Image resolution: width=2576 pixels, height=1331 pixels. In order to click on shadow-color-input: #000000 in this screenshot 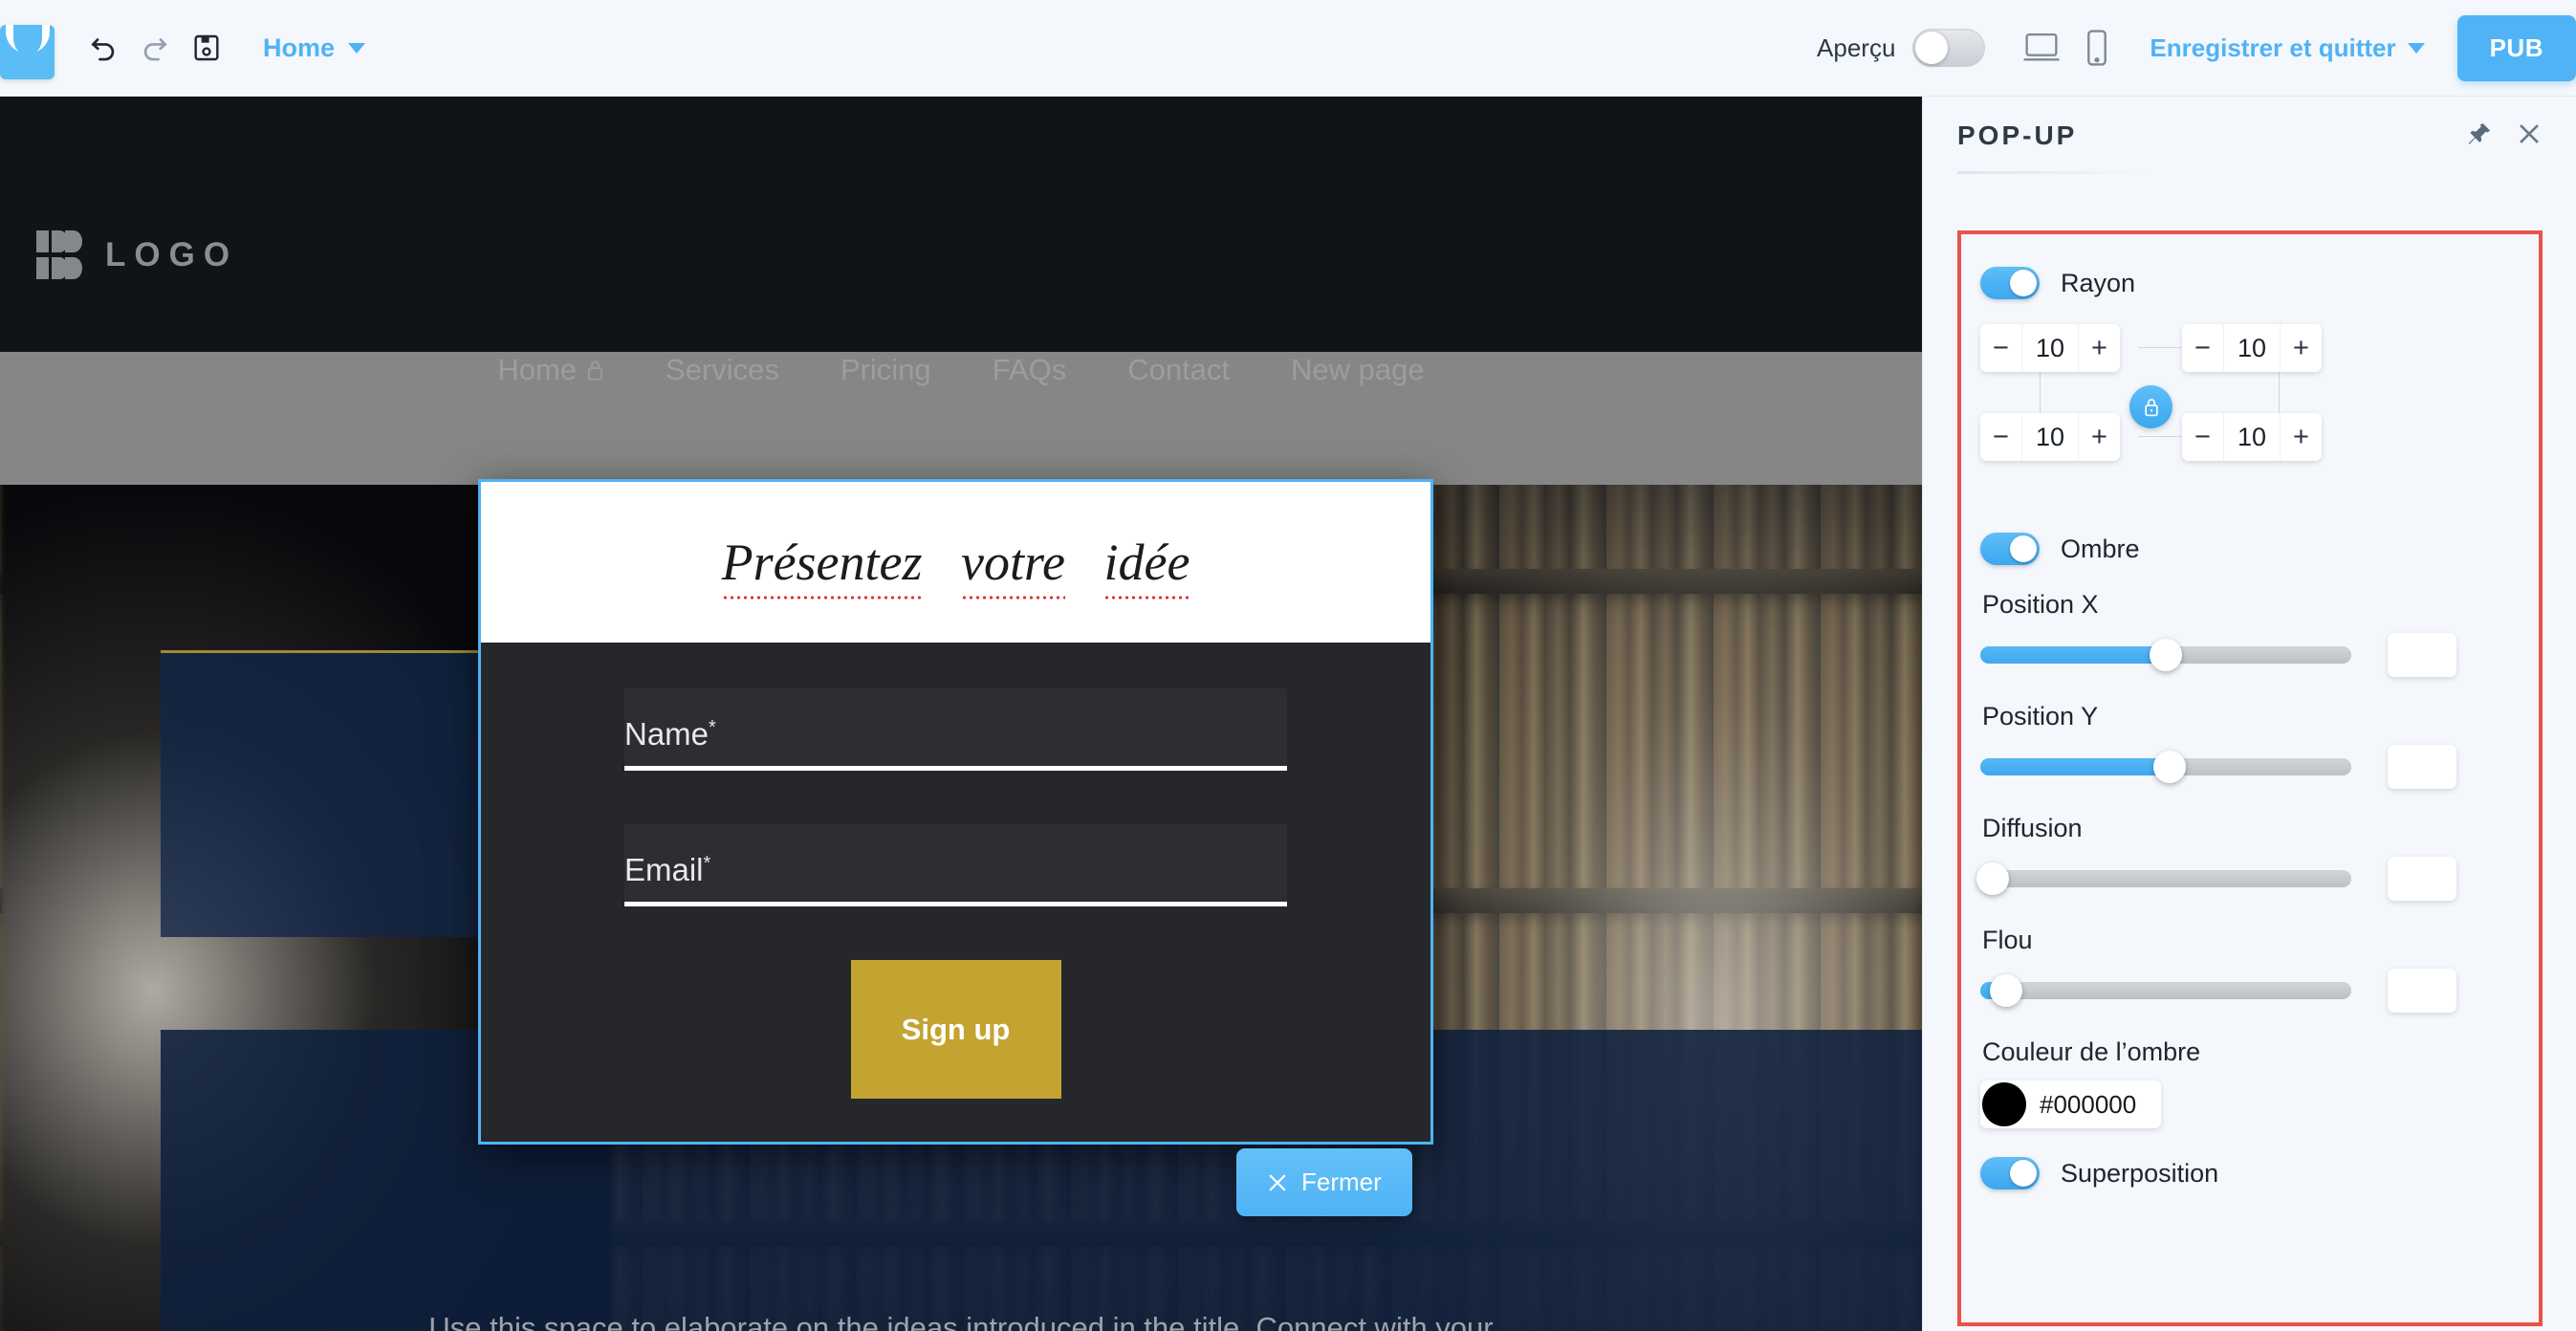, I will do `click(2071, 1104)`.